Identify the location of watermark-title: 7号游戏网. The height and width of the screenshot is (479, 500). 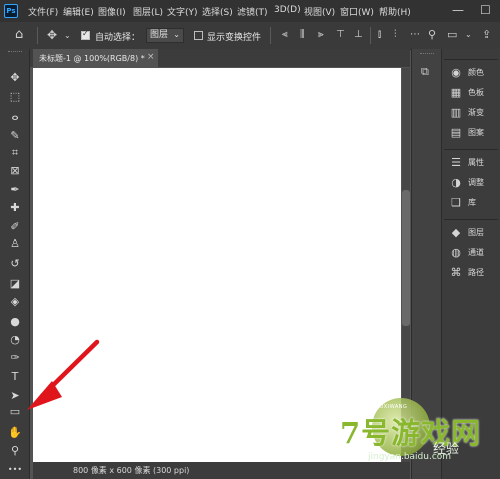
(411, 433).